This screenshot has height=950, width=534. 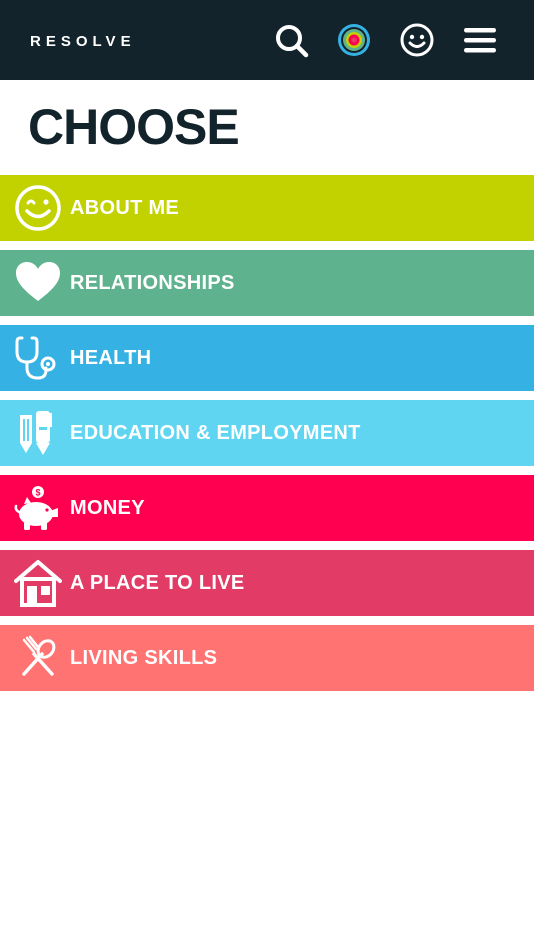 What do you see at coordinates (38, 433) in the screenshot?
I see `pencil-pen-icon` at bounding box center [38, 433].